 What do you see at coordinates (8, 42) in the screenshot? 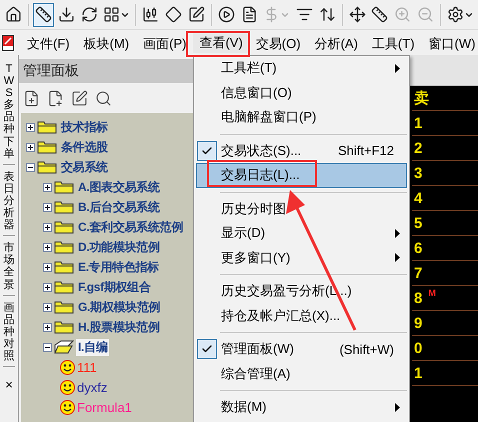
I see `app-icon` at bounding box center [8, 42].